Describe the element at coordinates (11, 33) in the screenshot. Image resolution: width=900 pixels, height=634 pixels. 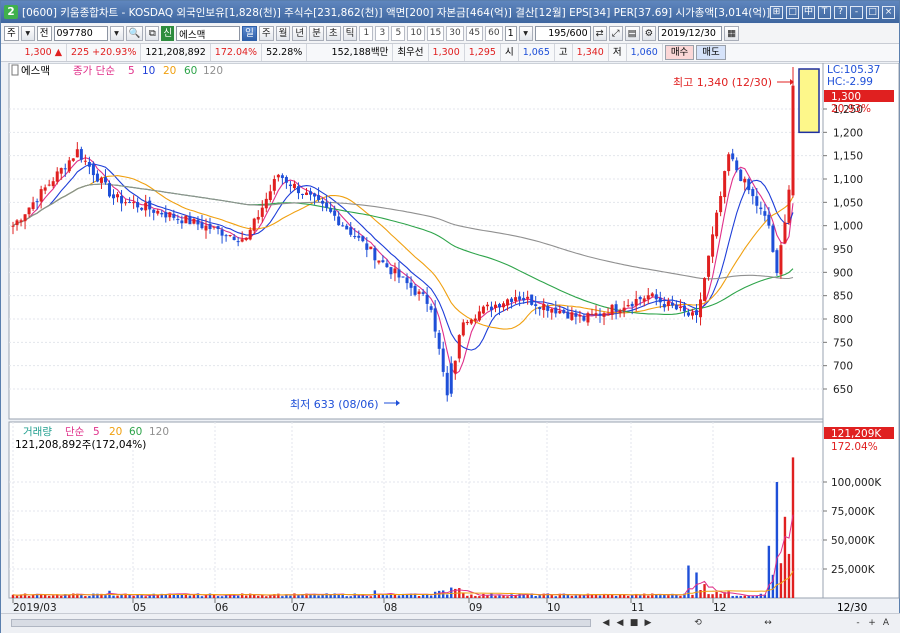
I see `mode-select: 주` at that location.